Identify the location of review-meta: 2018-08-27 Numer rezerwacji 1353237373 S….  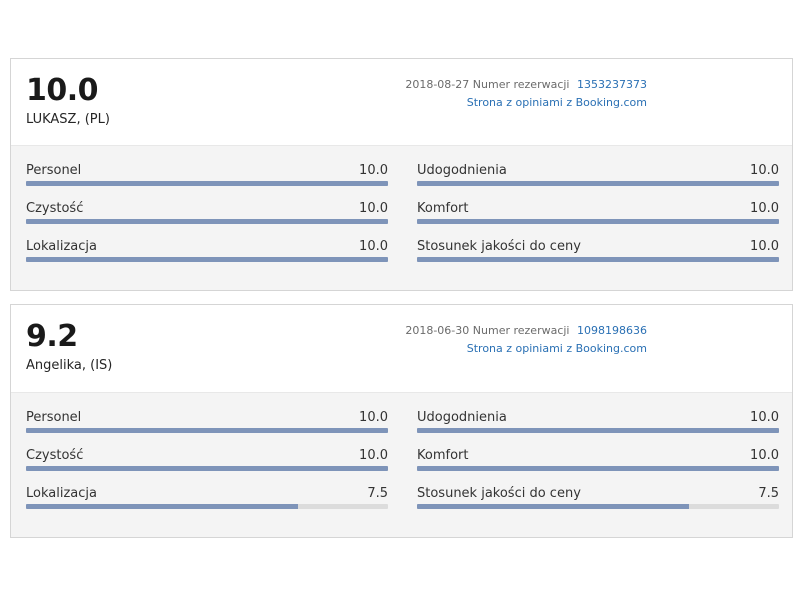
(526, 94).